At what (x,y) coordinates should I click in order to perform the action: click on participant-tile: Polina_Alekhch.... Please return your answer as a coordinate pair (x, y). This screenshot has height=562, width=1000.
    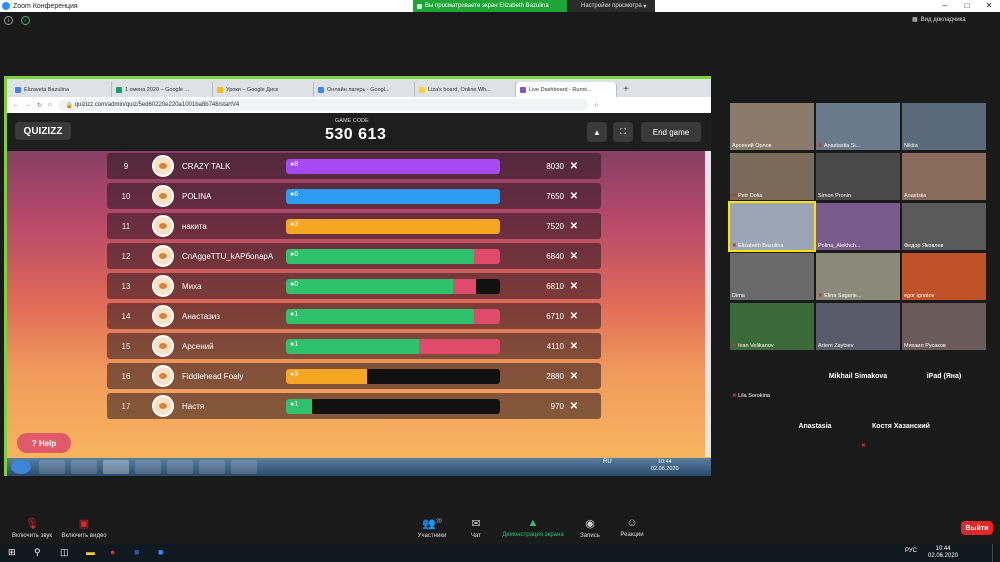
    Looking at the image, I should click on (858, 226).